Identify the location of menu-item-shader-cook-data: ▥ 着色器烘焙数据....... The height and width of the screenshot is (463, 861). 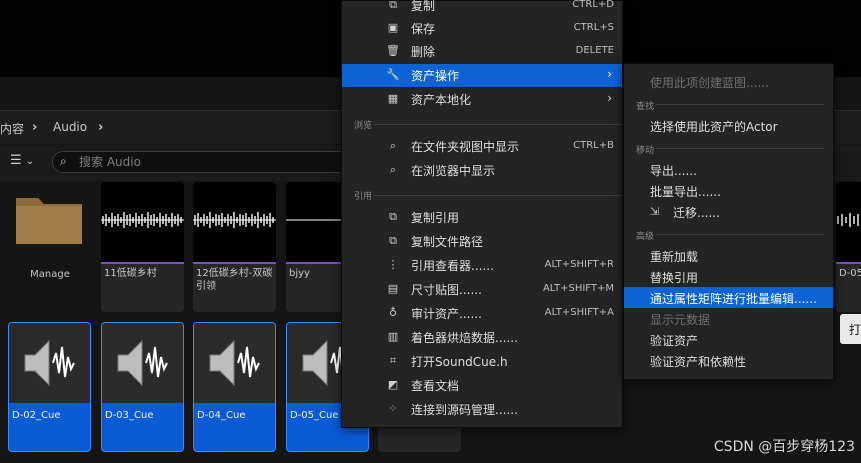
(482, 337).